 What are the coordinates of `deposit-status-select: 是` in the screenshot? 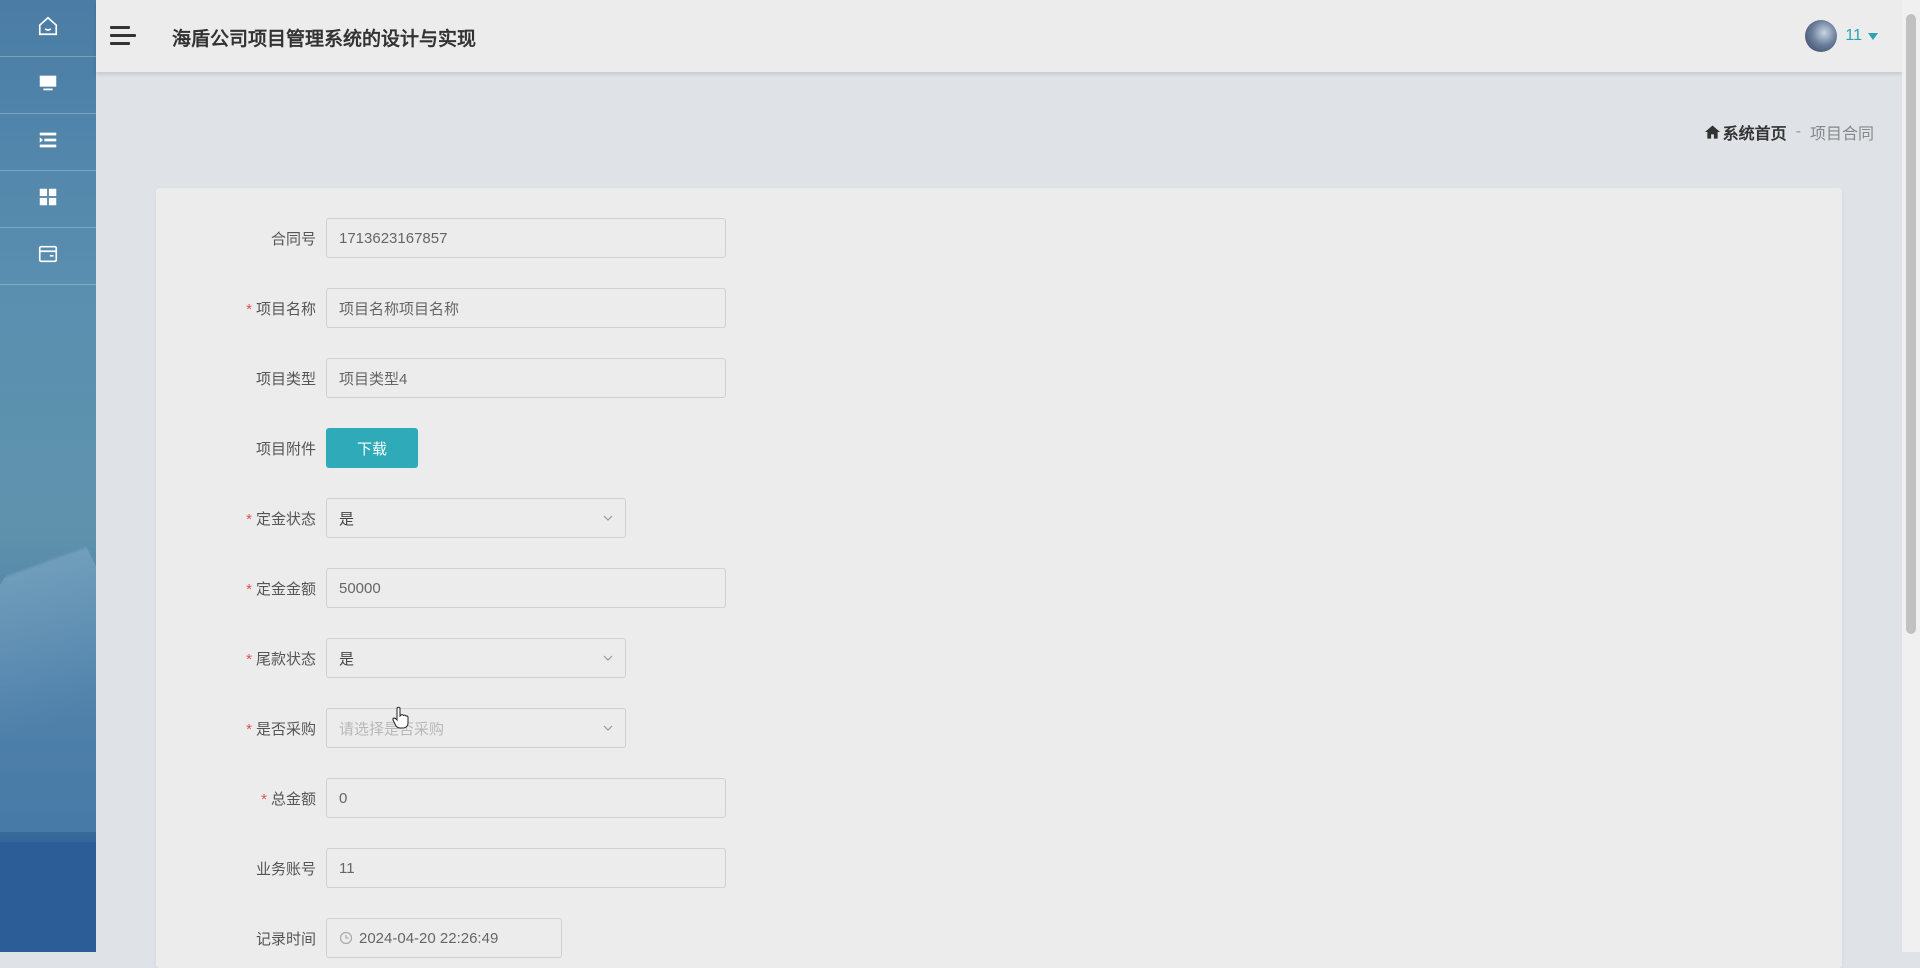 It's located at (476, 518).